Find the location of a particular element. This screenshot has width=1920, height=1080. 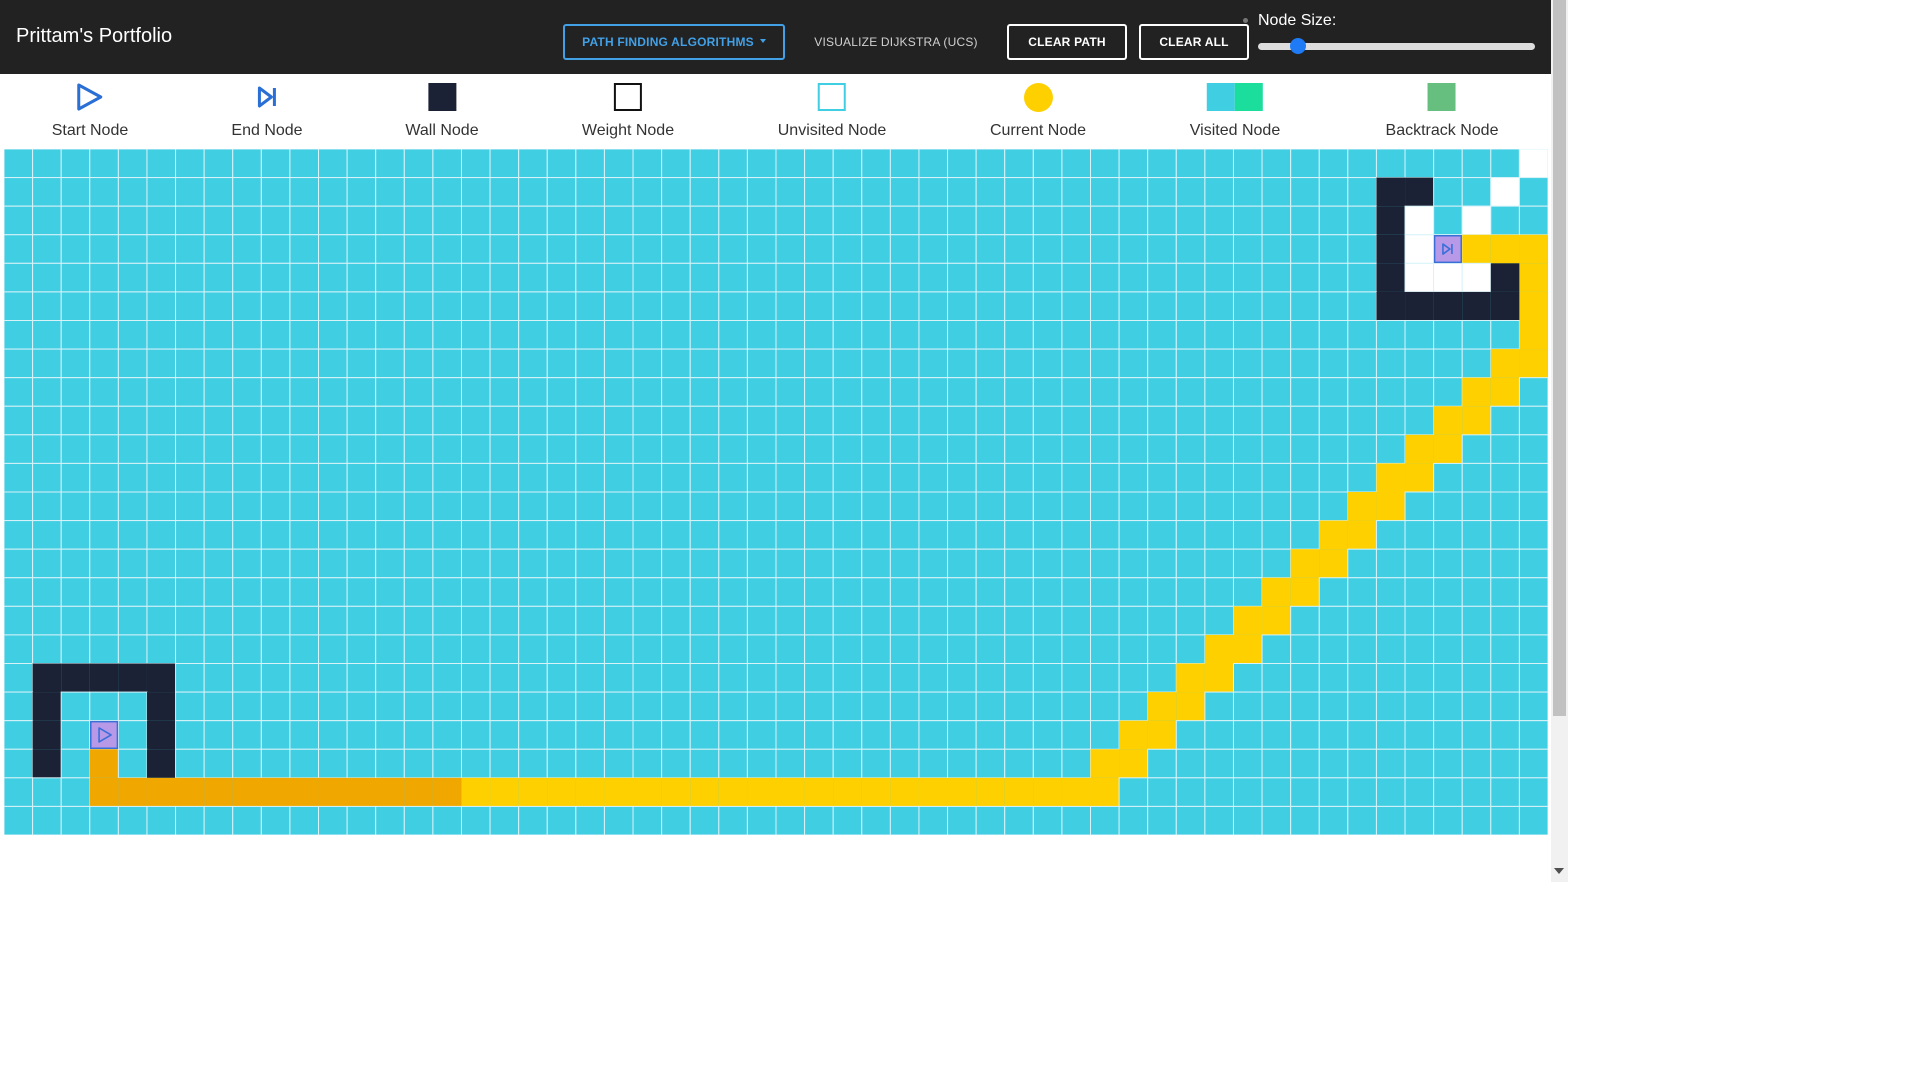

node-size-slider-thumb is located at coordinates (1298, 46).